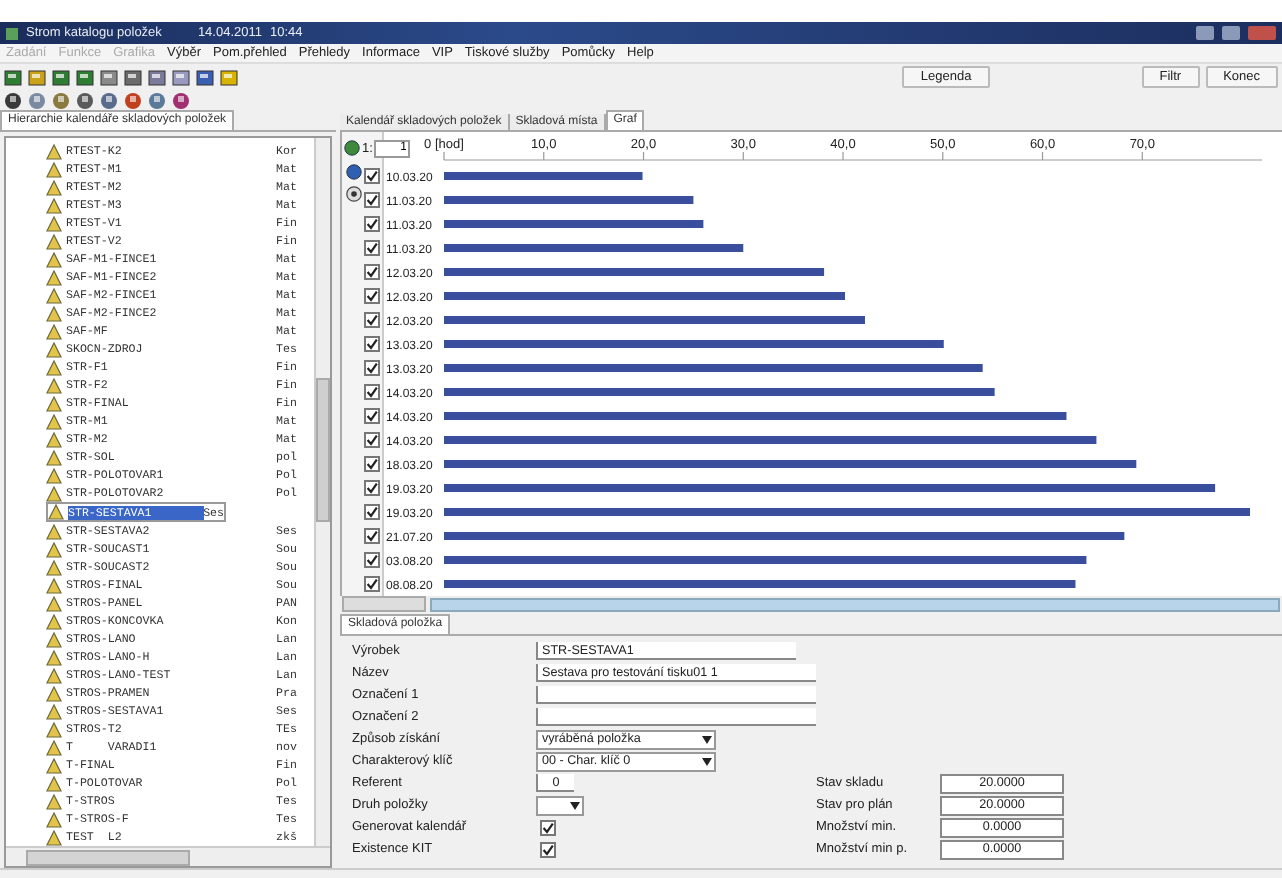  What do you see at coordinates (560, 805) in the screenshot?
I see `dropdown` at bounding box center [560, 805].